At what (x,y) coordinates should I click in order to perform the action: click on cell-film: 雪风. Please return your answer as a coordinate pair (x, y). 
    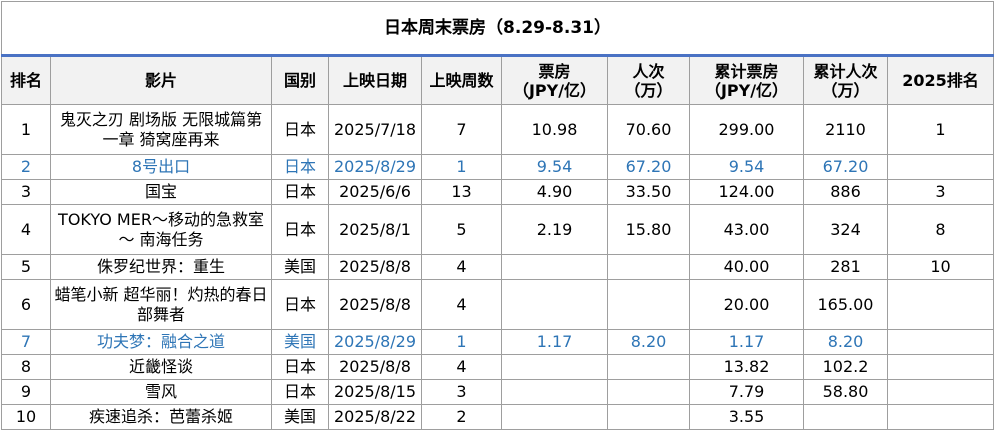
    Looking at the image, I should click on (161, 392).